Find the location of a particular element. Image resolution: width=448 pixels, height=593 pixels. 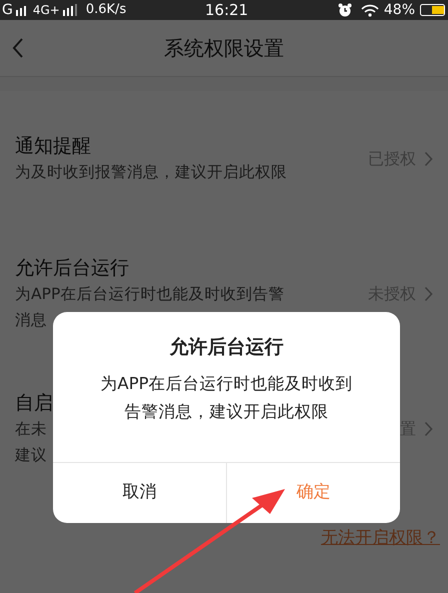

permission-title: 自启 is located at coordinates (34, 403).